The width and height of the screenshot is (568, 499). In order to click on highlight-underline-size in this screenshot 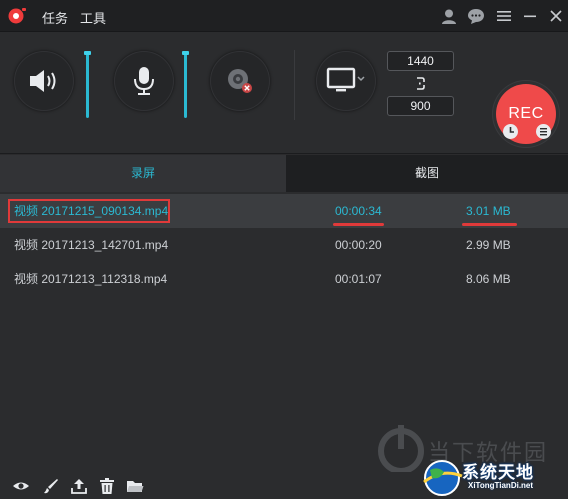, I will do `click(489, 224)`.